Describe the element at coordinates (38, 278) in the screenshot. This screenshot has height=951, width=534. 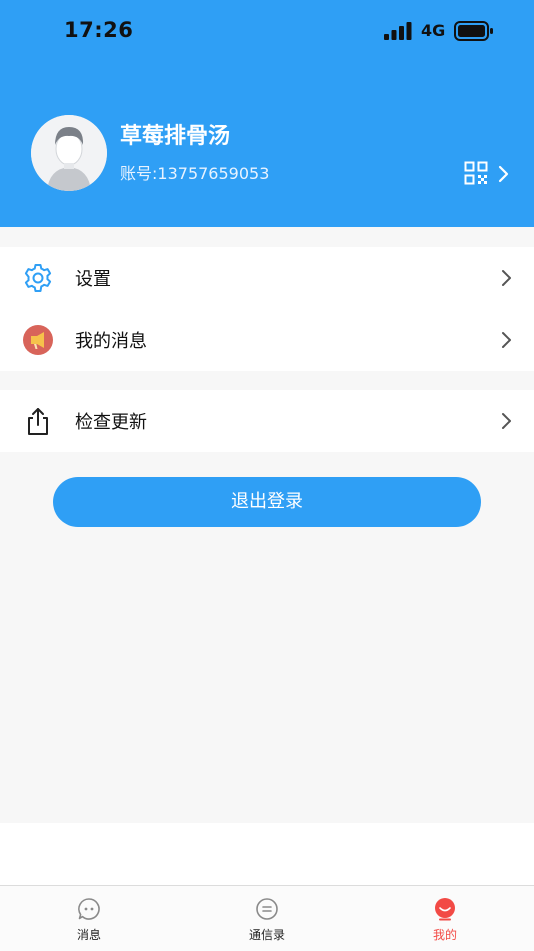
I see `gear-icon` at that location.